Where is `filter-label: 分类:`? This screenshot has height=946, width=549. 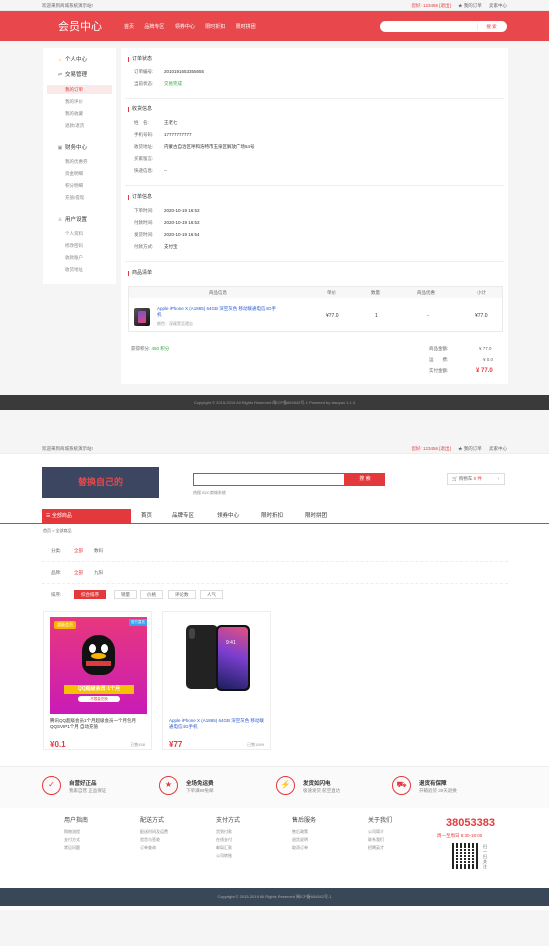 filter-label: 分类: is located at coordinates (56, 550).